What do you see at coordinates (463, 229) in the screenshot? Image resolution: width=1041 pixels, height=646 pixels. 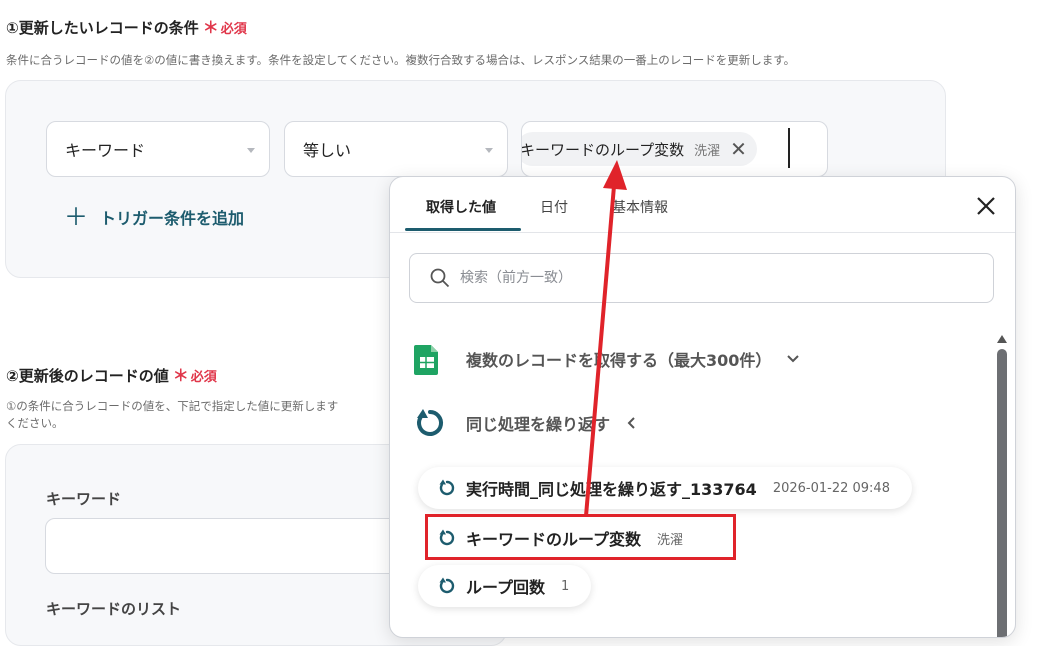 I see `active-tab-indicator` at bounding box center [463, 229].